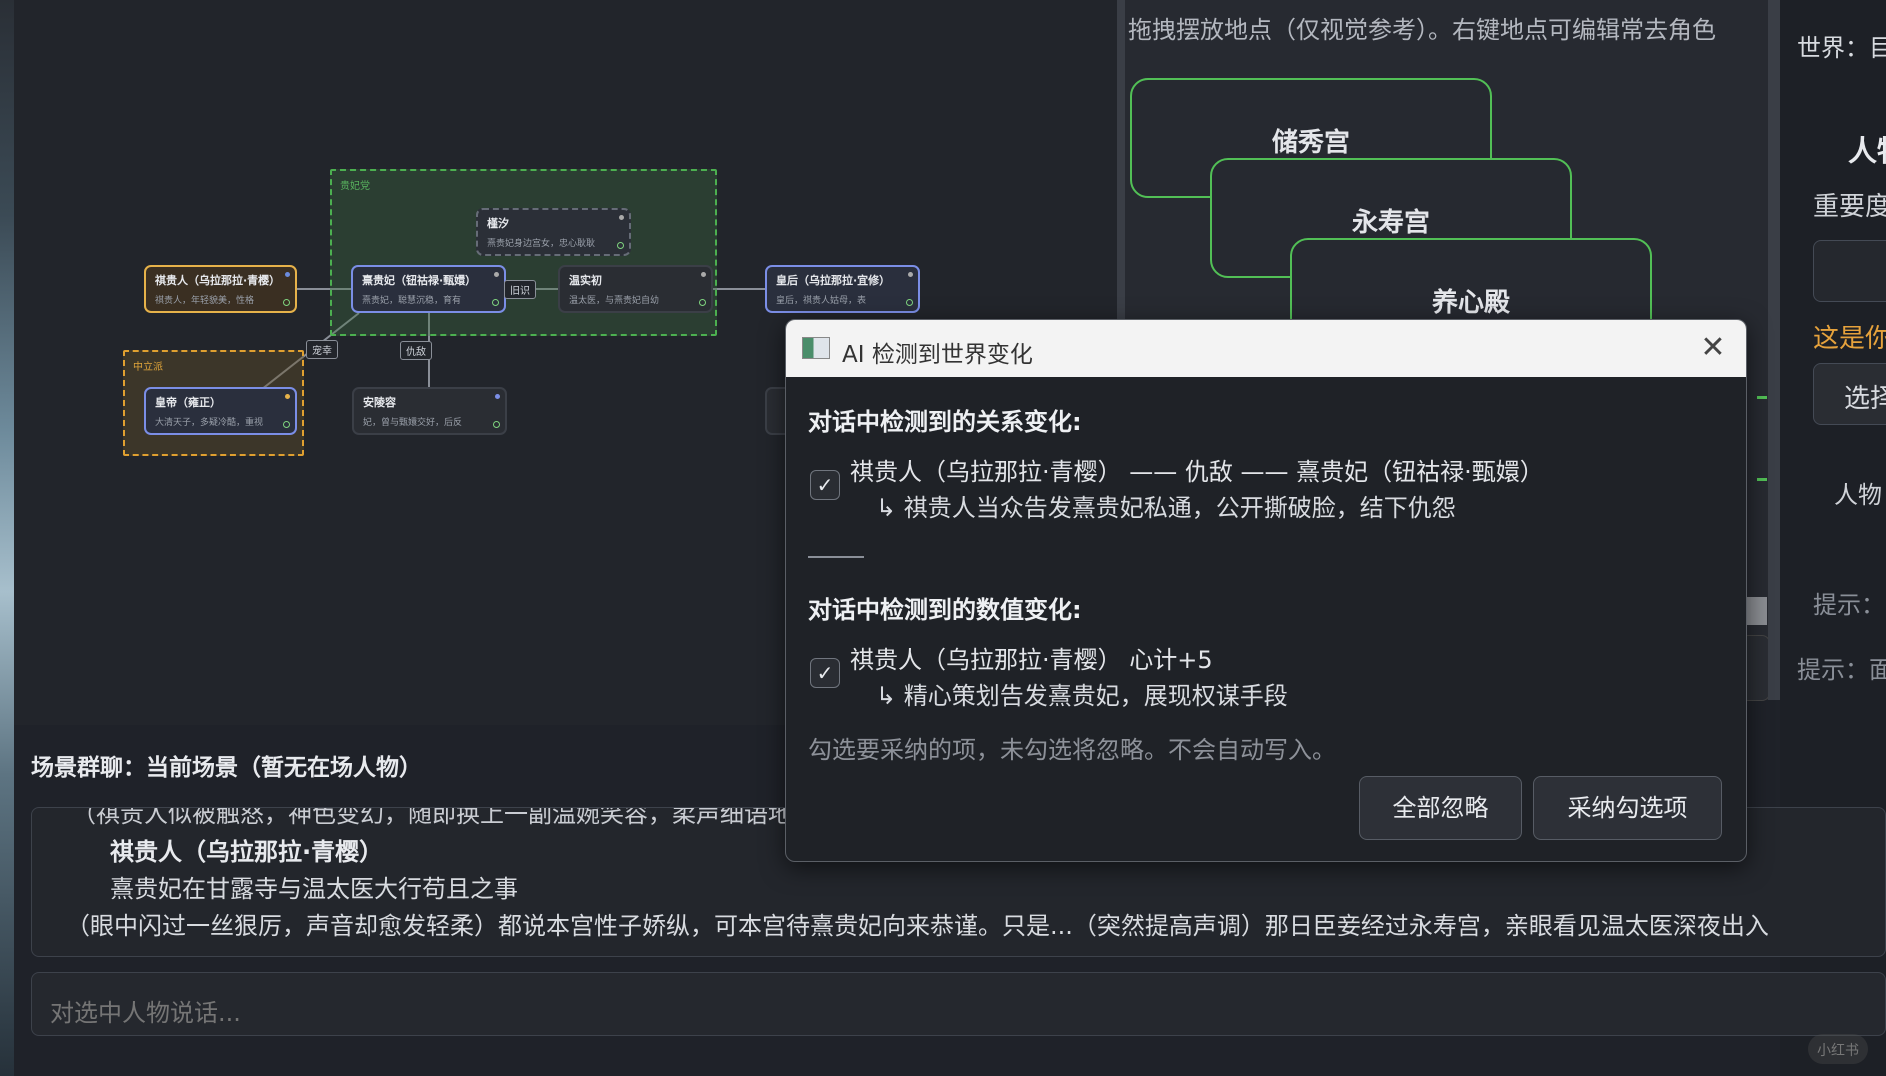 The width and height of the screenshot is (1886, 1076). I want to click on locations-hint: 拖拽摆放地点（仅视觉参考）。右键地点可编辑常去角色, so click(1422, 30).